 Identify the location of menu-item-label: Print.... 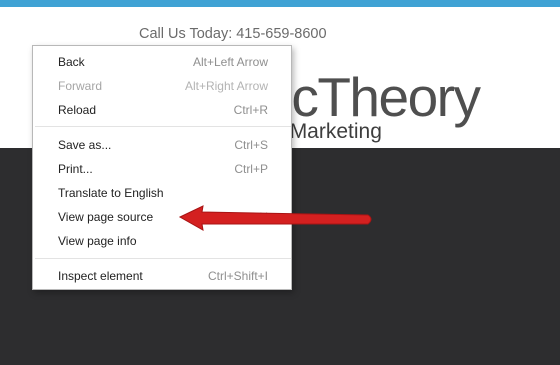
(75, 169).